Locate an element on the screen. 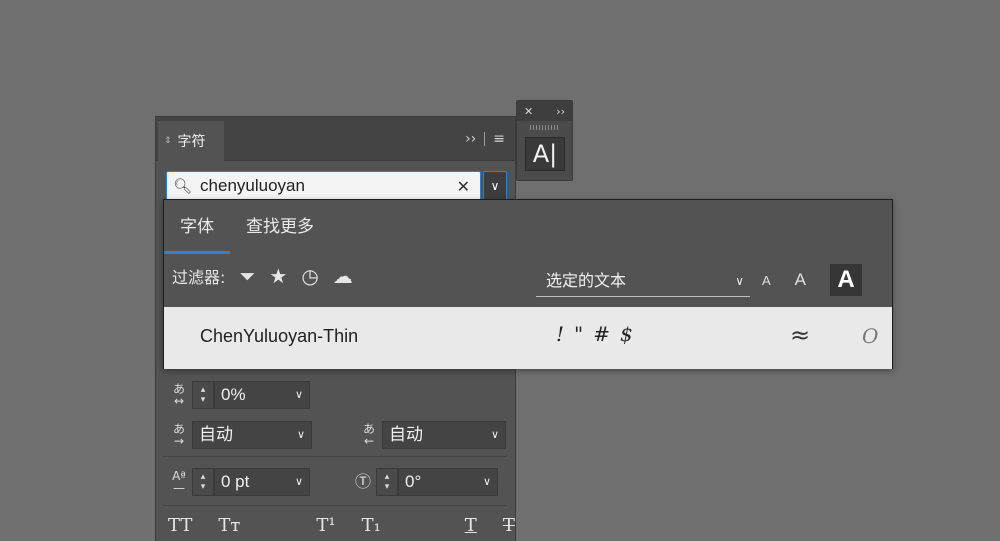 The width and height of the screenshot is (1000, 541). mini-panel-header: ✕ ›› is located at coordinates (544, 111).